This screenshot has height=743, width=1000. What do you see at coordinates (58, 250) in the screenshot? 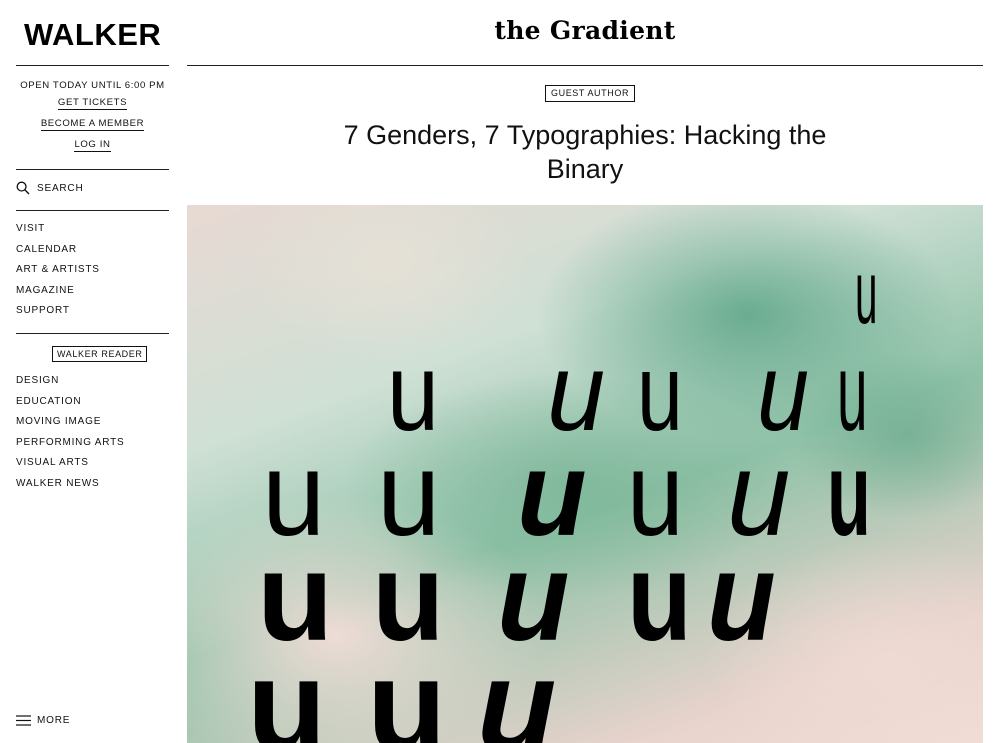
I see `nav-item-calendar: CALENDAR` at bounding box center [58, 250].